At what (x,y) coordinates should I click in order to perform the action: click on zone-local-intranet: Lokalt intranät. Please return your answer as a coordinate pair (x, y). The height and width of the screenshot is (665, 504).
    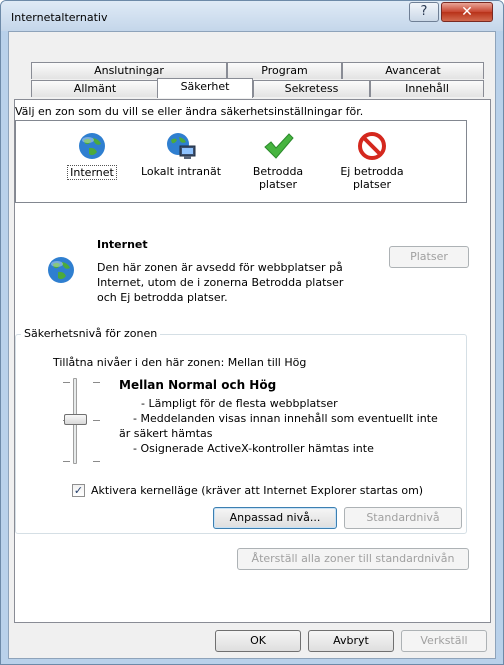
    Looking at the image, I should click on (181, 154).